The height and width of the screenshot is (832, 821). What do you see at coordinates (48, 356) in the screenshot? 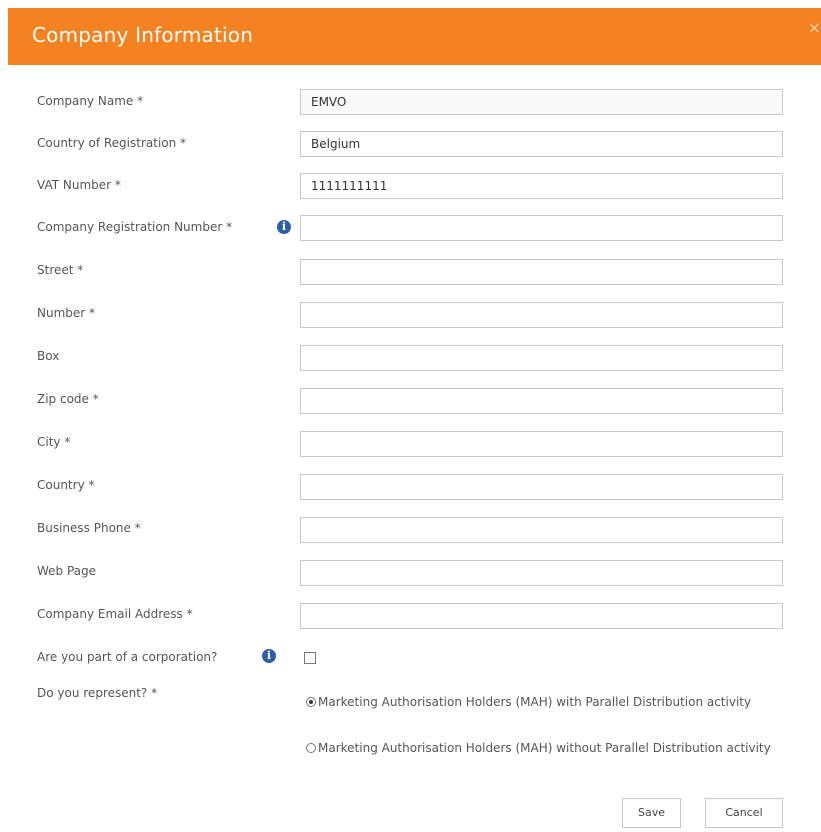
I see `box-label: Box` at bounding box center [48, 356].